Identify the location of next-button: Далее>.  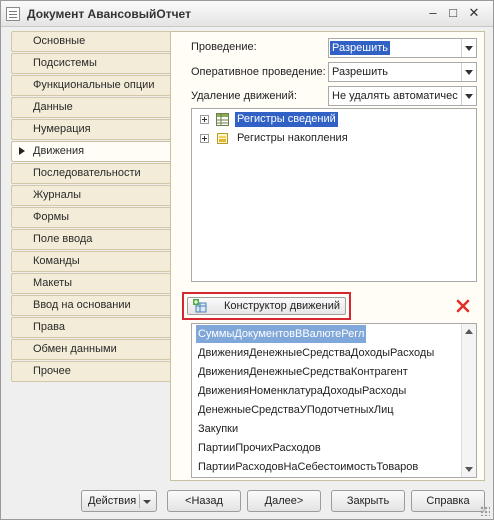
(284, 501).